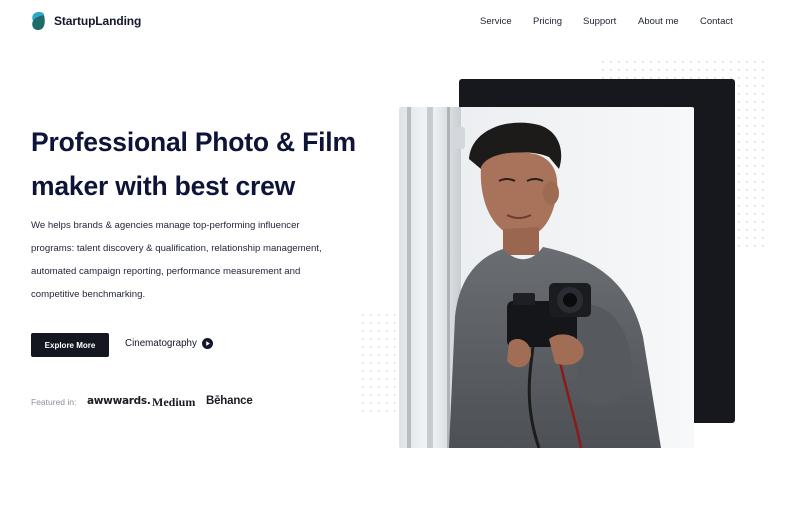 This screenshot has width=793, height=529. Describe the element at coordinates (161, 343) in the screenshot. I see `cinematography-label: Cinematography` at that location.